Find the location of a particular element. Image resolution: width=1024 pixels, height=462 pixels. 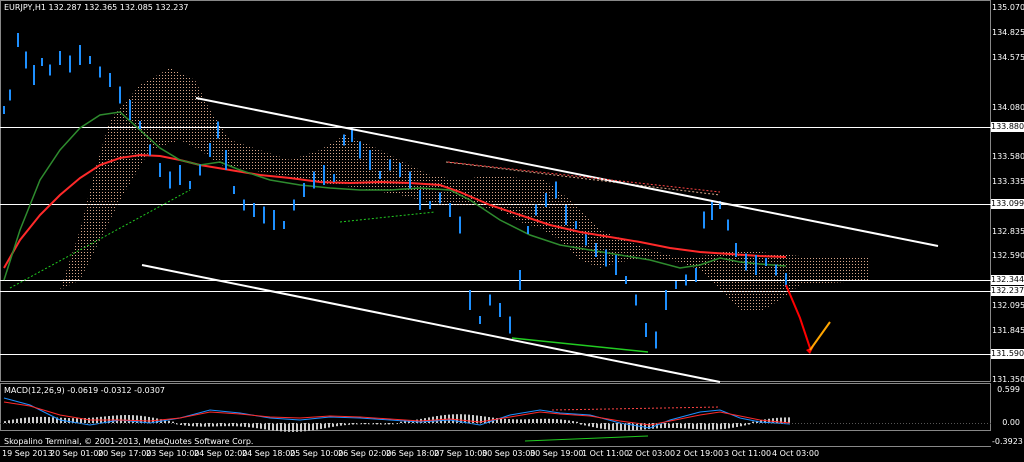

macd-scale-min: -0.3923 is located at coordinates (1007, 441).